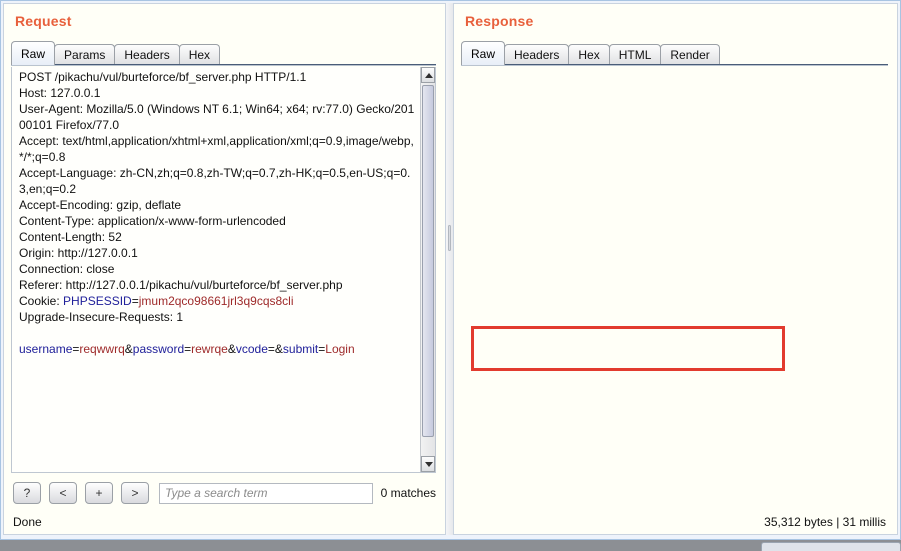 The image size is (901, 551). What do you see at coordinates (449, 238) in the screenshot?
I see `splitter-grip` at bounding box center [449, 238].